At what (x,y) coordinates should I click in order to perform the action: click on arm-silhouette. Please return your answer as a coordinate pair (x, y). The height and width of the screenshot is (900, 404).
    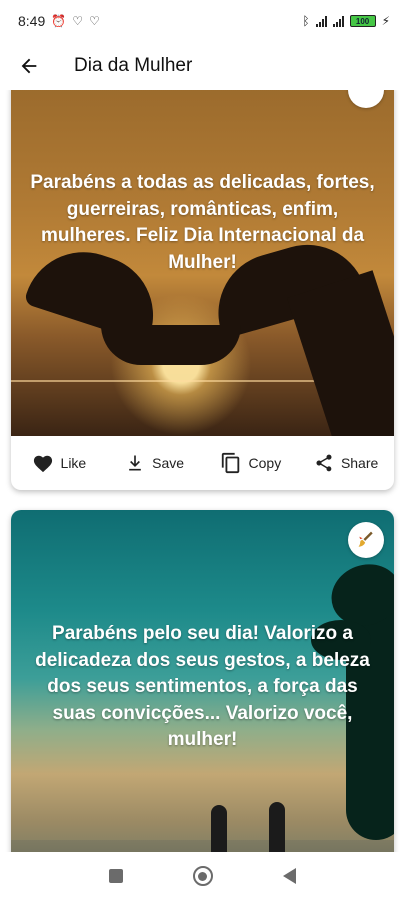
    Looking at the image, I should click on (340, 353).